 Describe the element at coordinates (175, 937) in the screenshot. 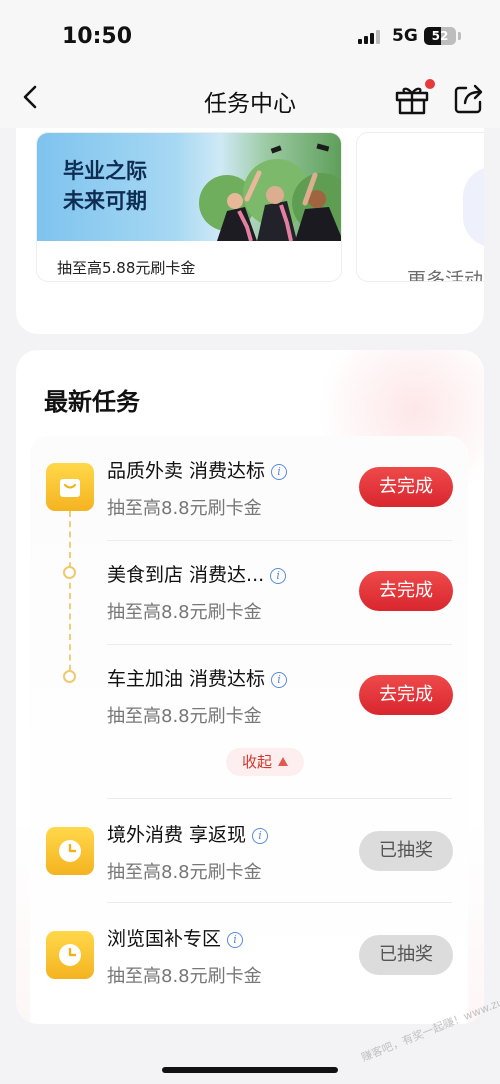

I see `task-name: 浏览国补专区 i` at that location.